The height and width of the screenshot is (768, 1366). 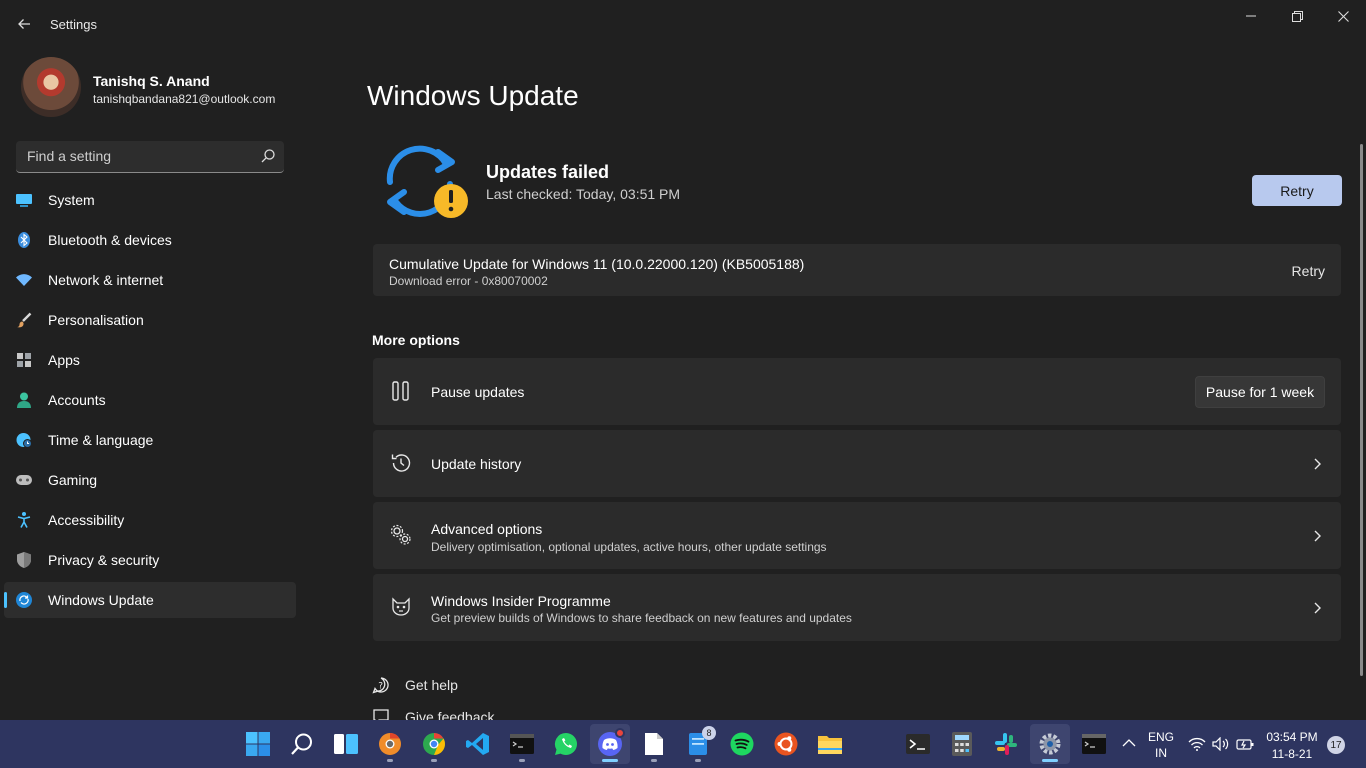 What do you see at coordinates (150, 480) in the screenshot?
I see `sidebar-item-gaming: Gaming` at bounding box center [150, 480].